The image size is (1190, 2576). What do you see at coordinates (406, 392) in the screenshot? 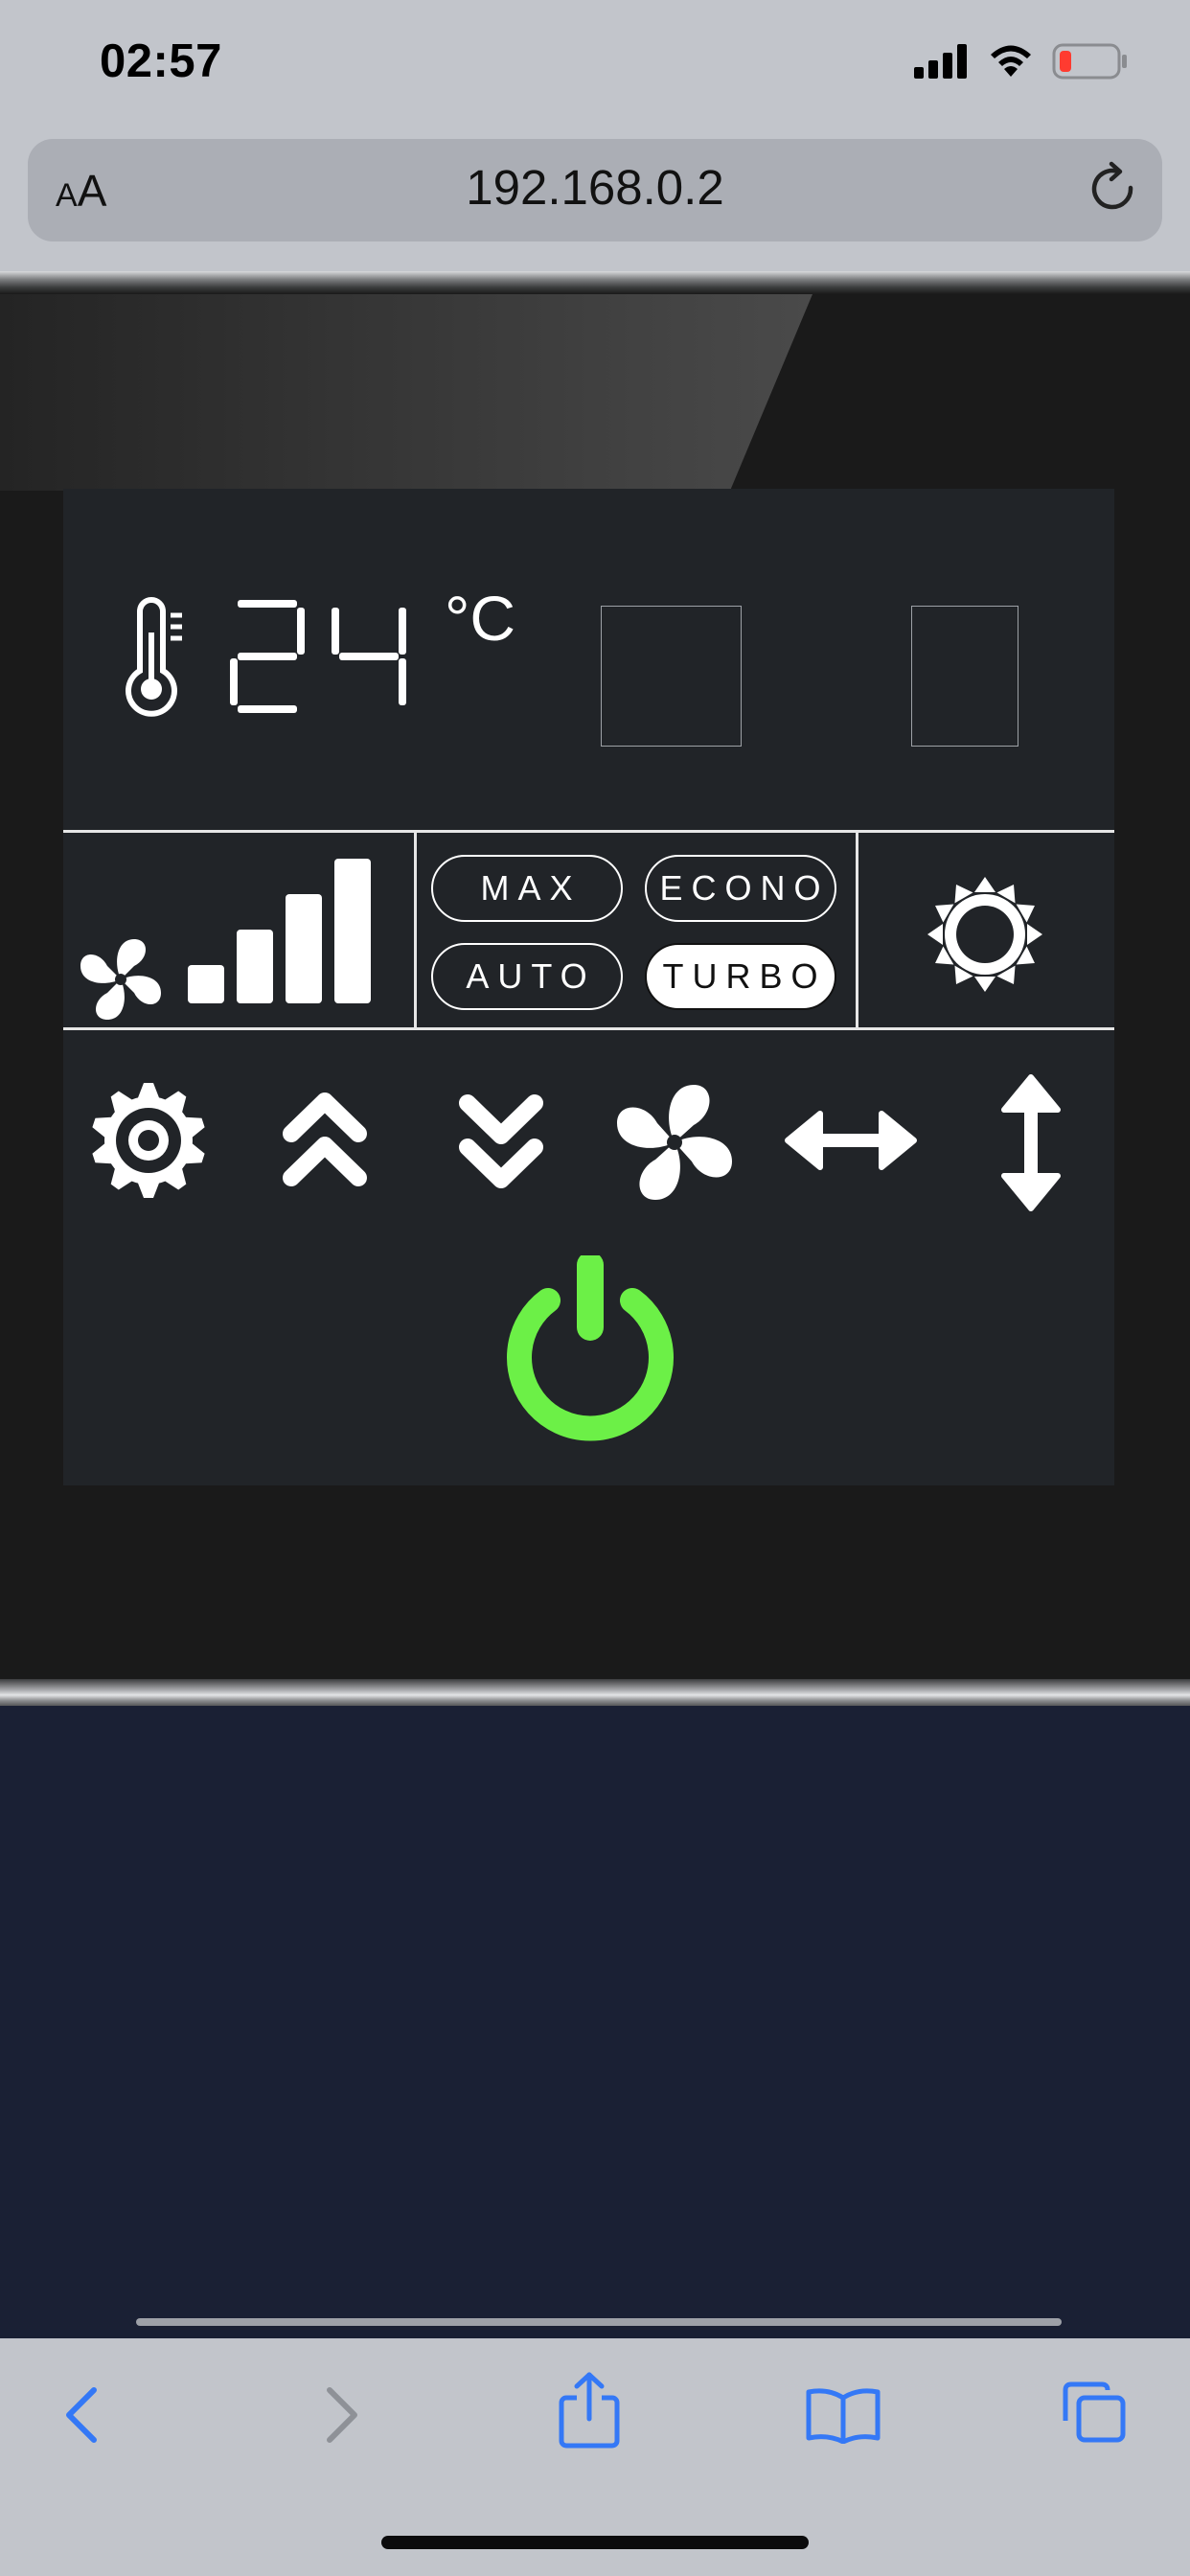
I see `frame-glare` at bounding box center [406, 392].